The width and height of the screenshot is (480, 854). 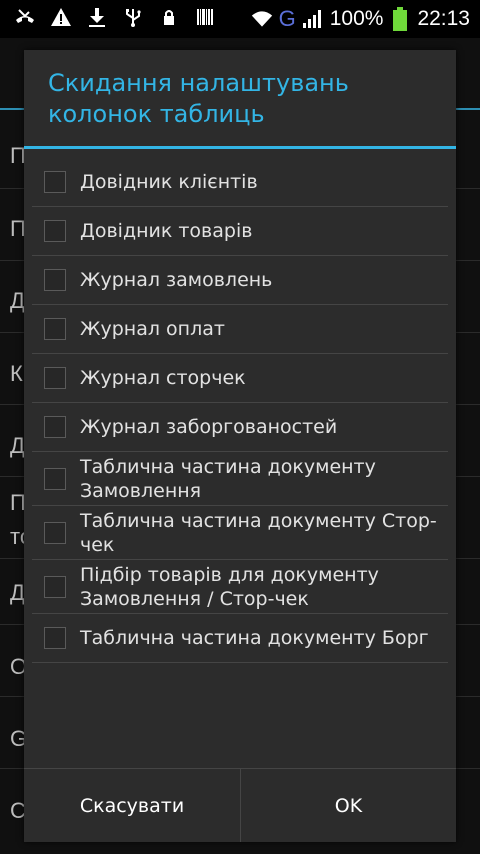 What do you see at coordinates (205, 17) in the screenshot?
I see `barcode-icon` at bounding box center [205, 17].